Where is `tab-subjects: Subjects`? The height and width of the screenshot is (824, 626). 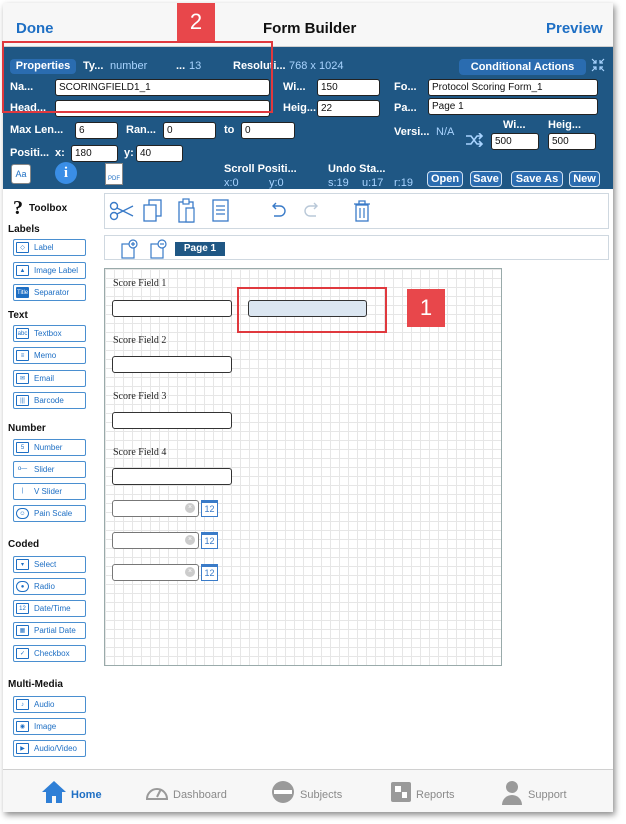 tab-subjects: Subjects is located at coordinates (321, 795).